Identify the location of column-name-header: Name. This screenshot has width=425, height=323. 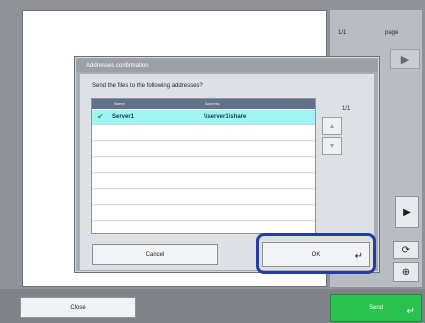
(119, 103).